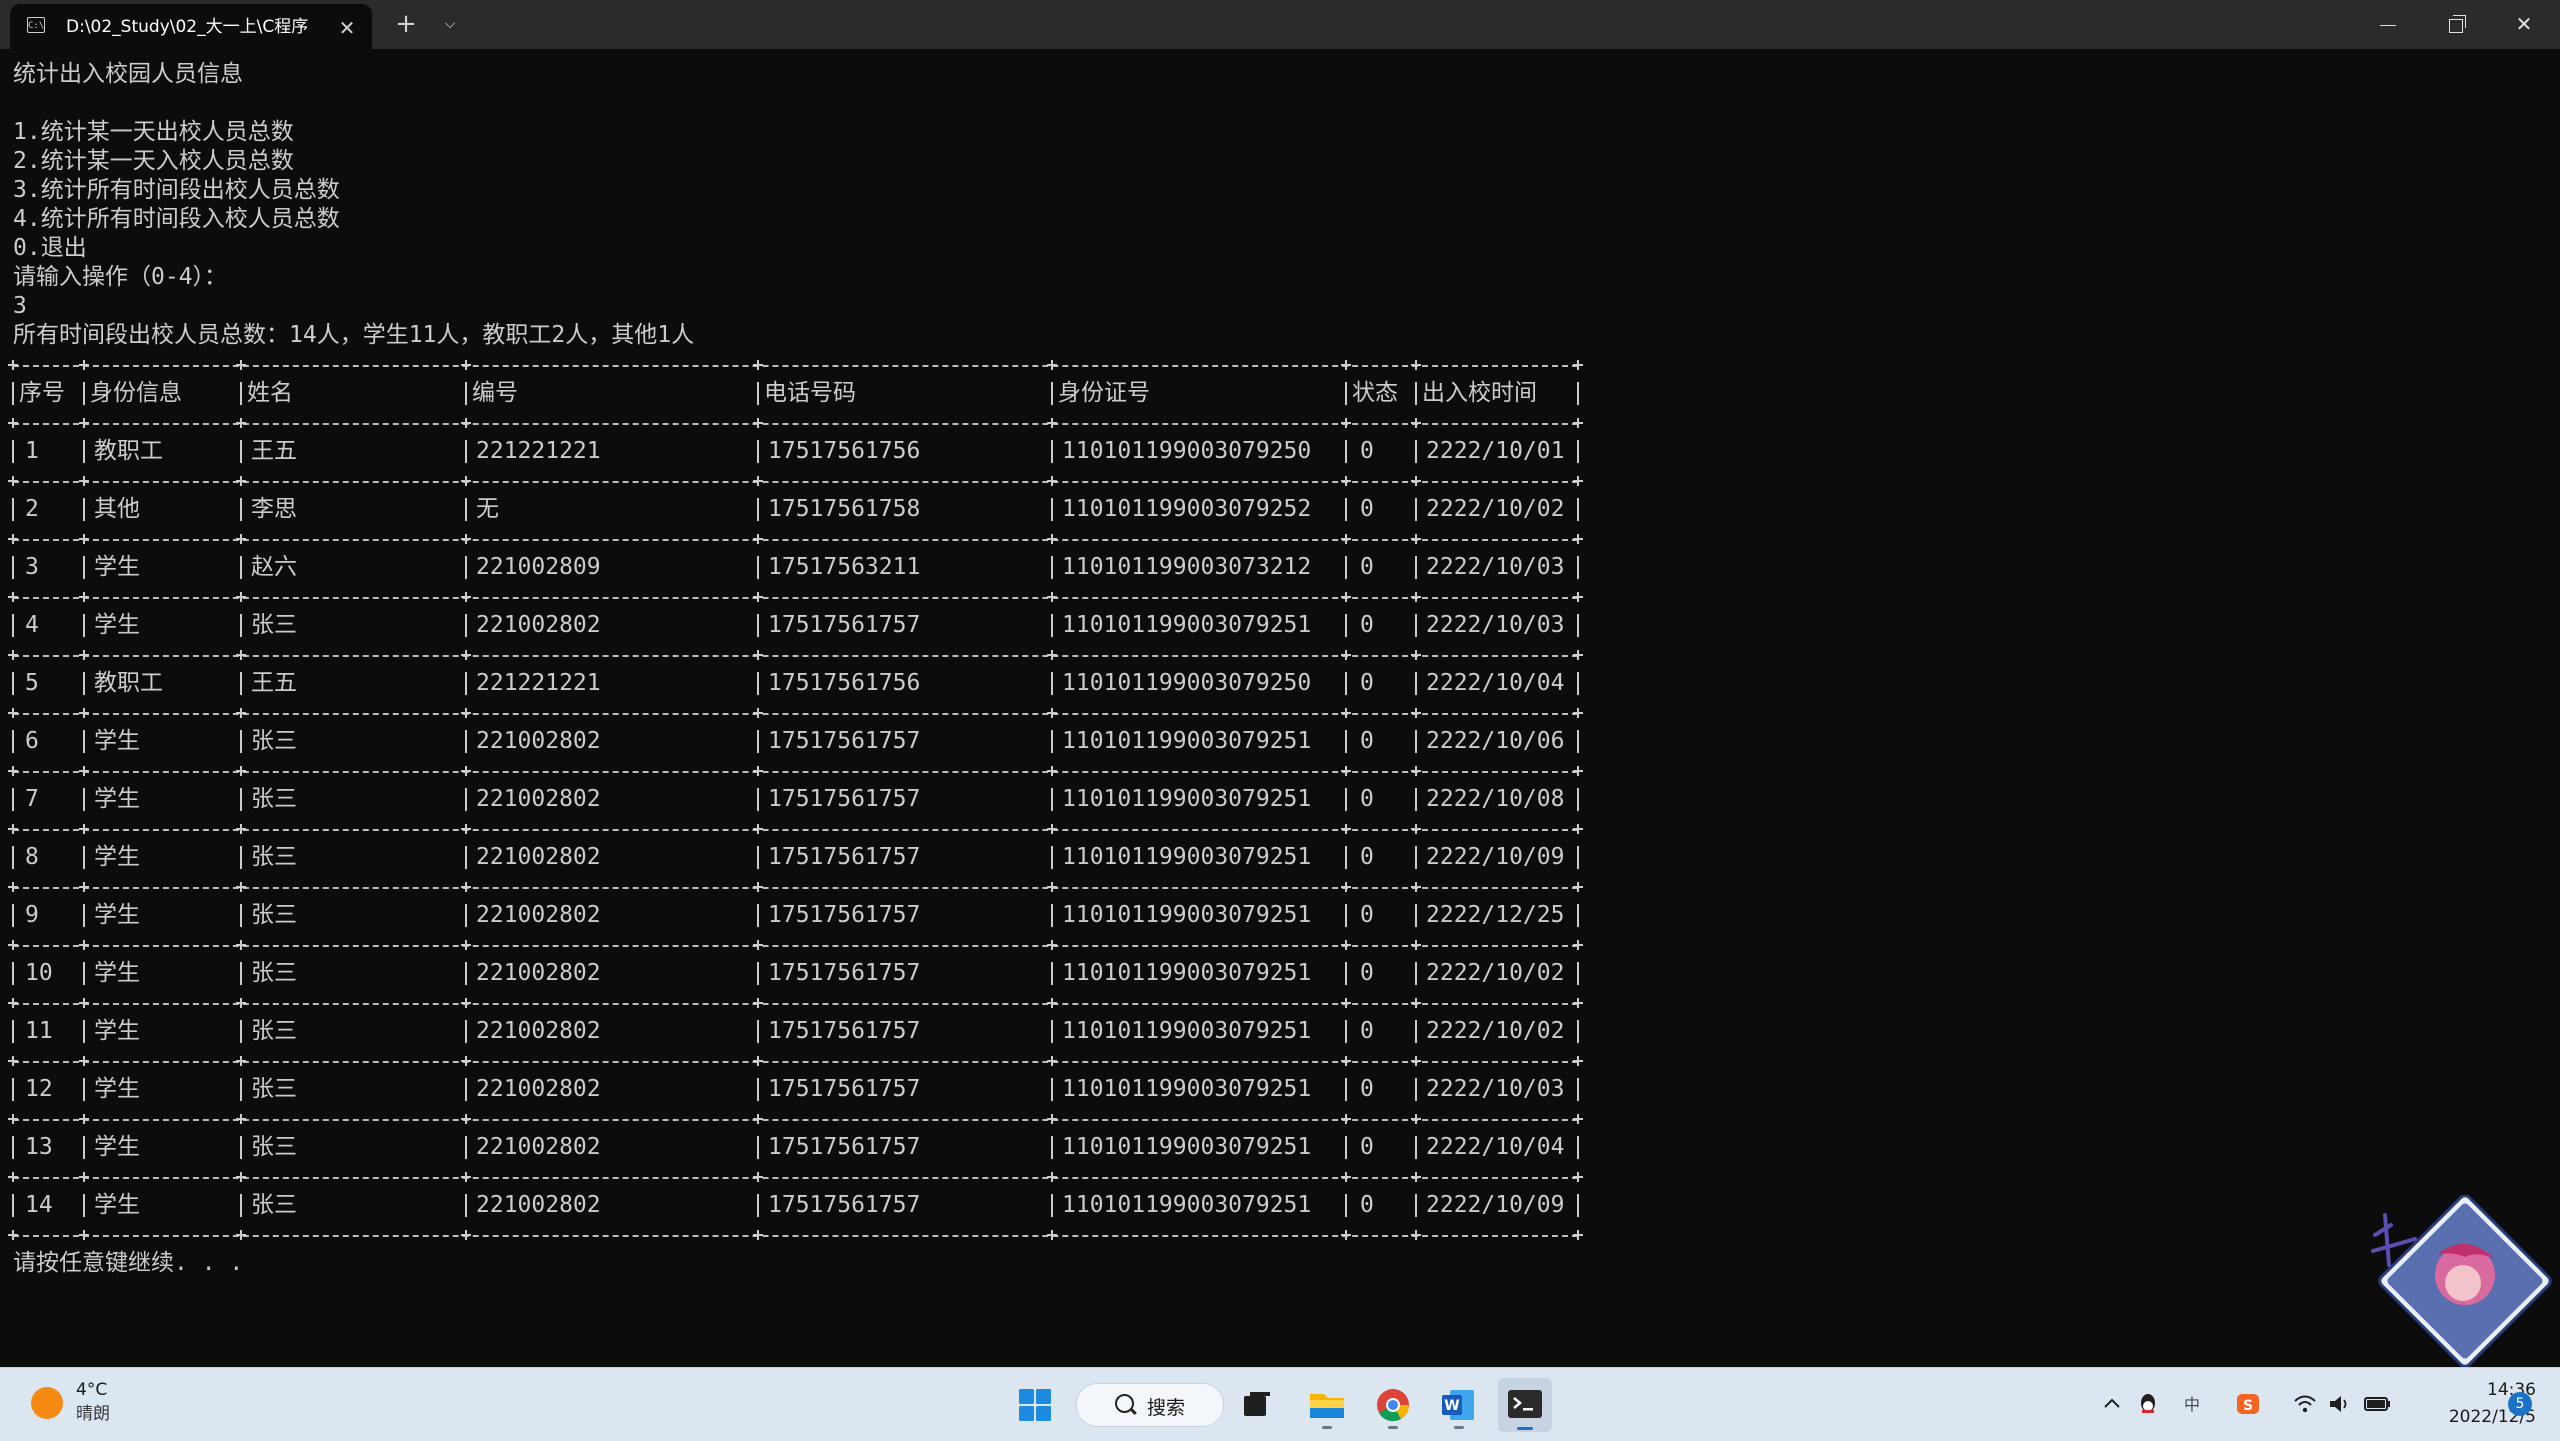 The width and height of the screenshot is (2560, 1441). Describe the element at coordinates (1495, 1205) in the screenshot. I see `time-cell: 2222/10/09` at that location.